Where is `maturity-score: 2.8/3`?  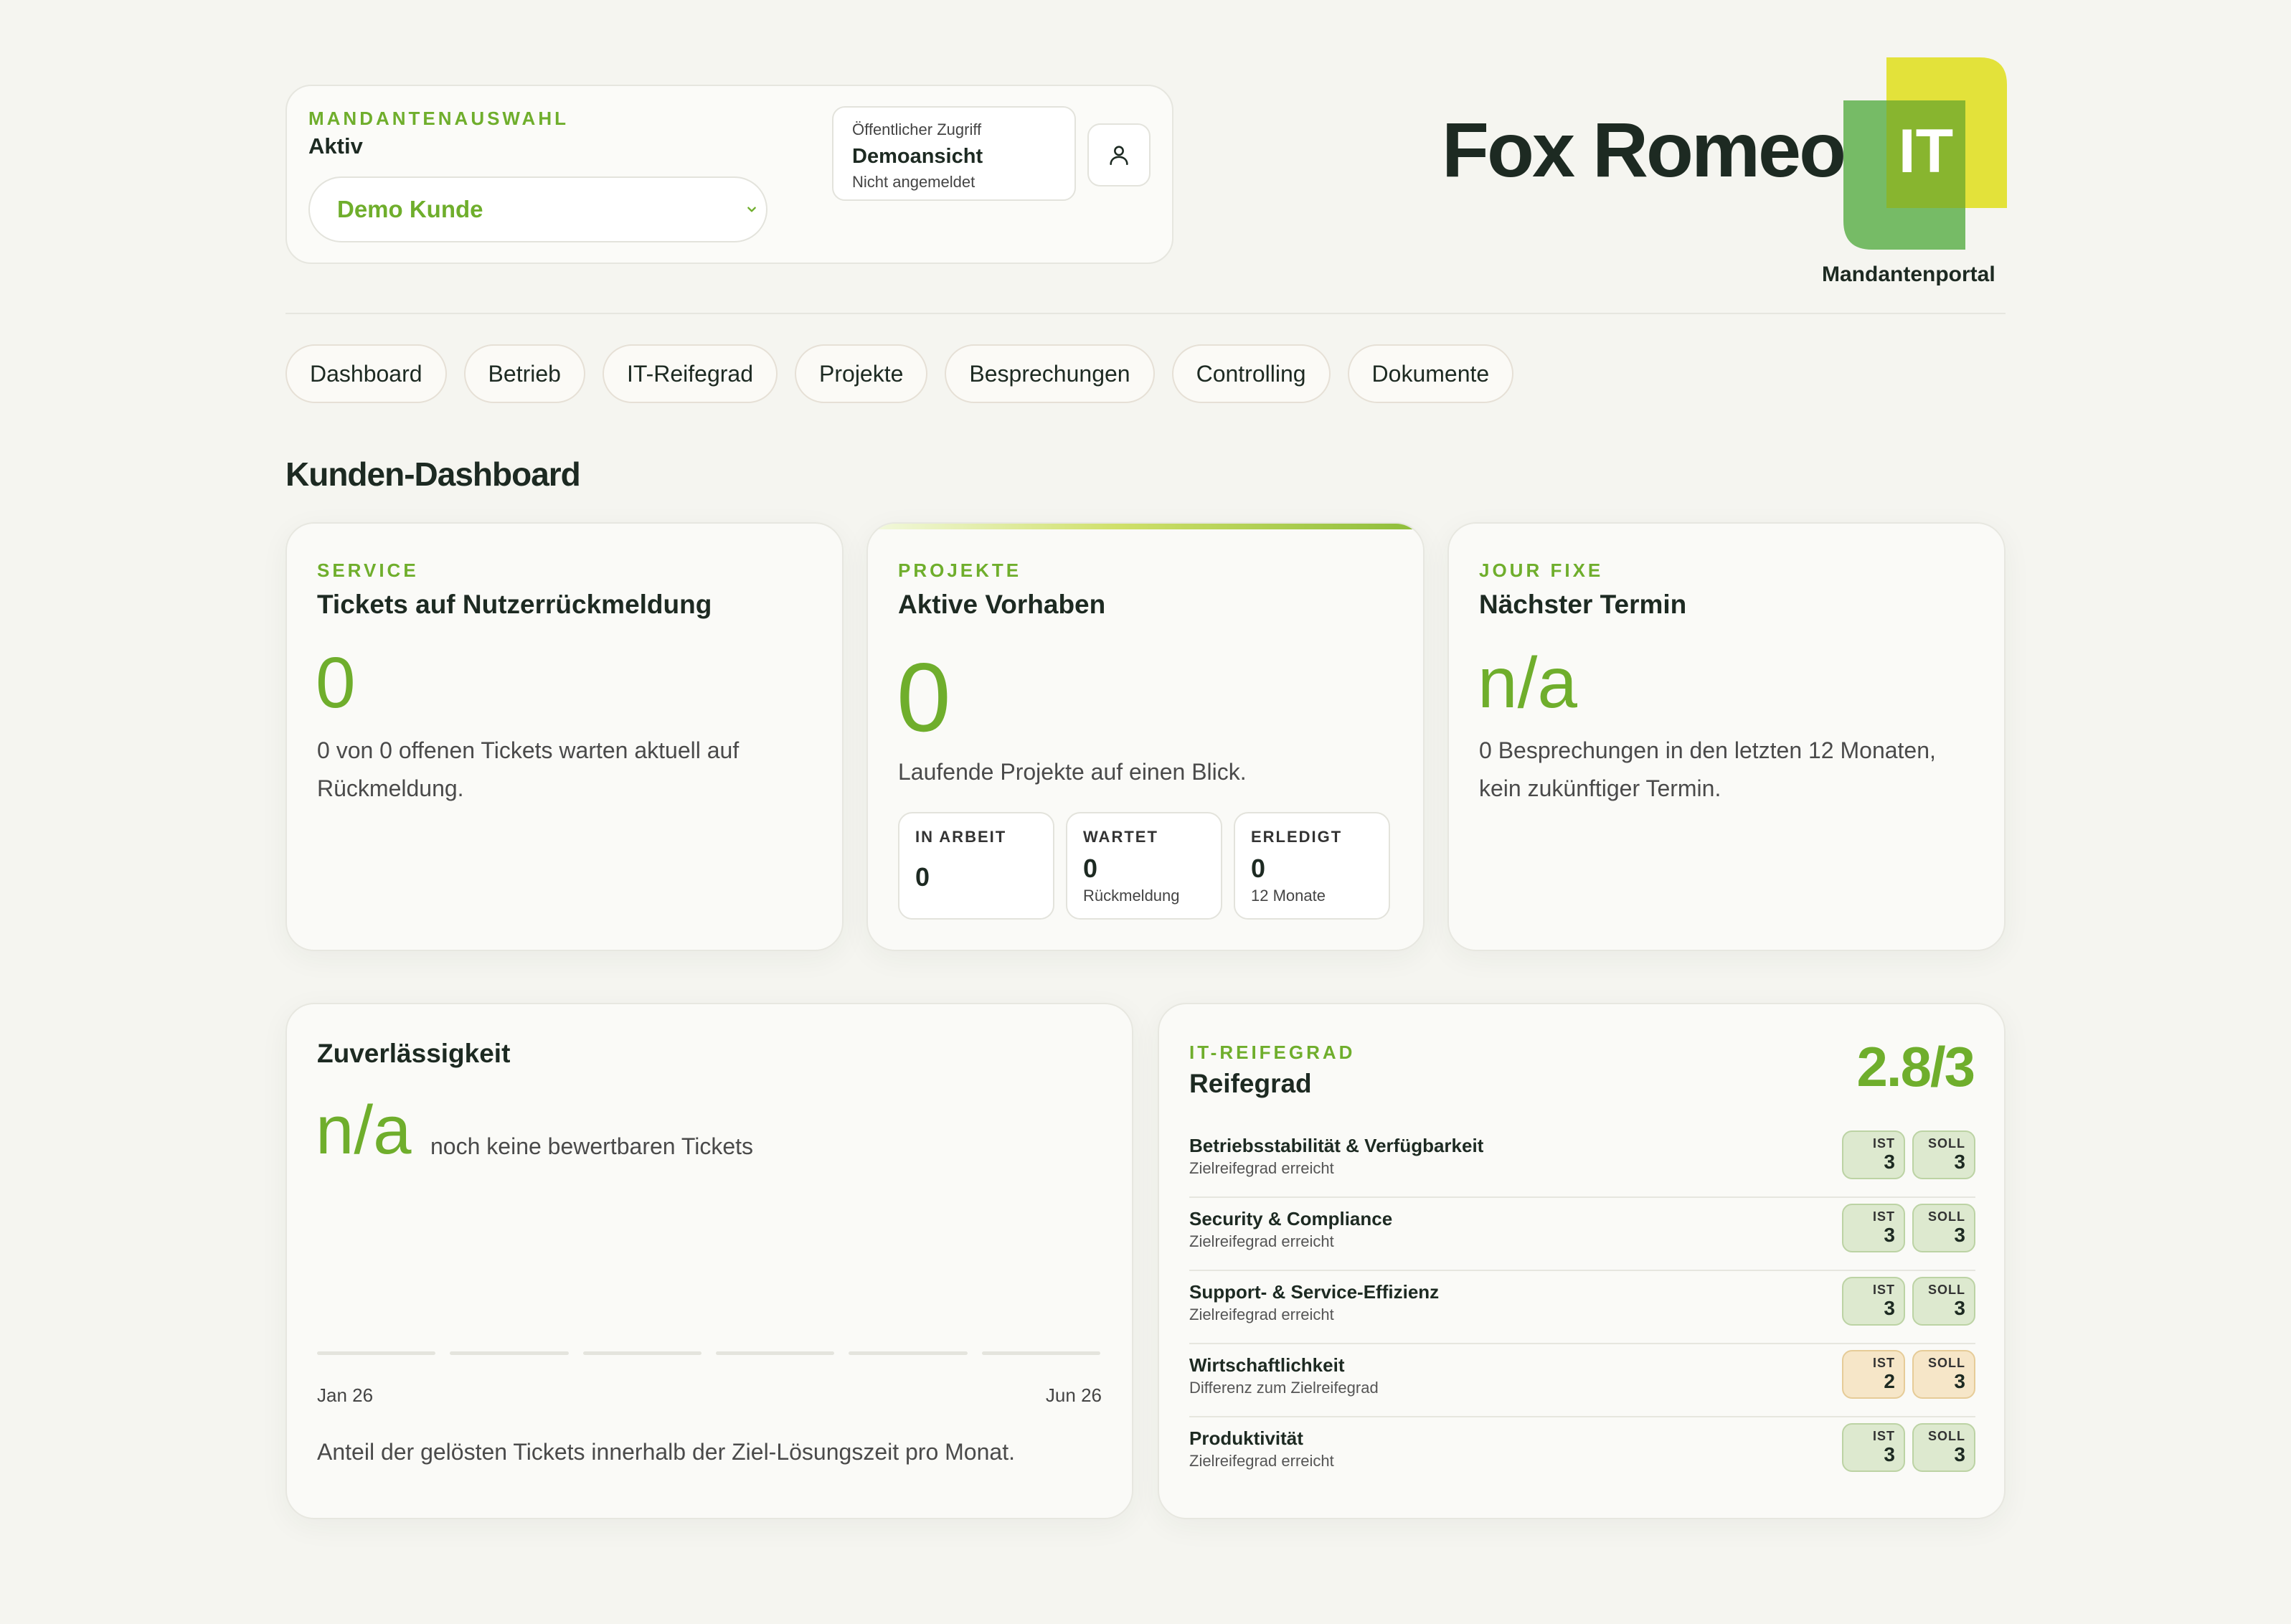 maturity-score: 2.8/3 is located at coordinates (1915, 1066).